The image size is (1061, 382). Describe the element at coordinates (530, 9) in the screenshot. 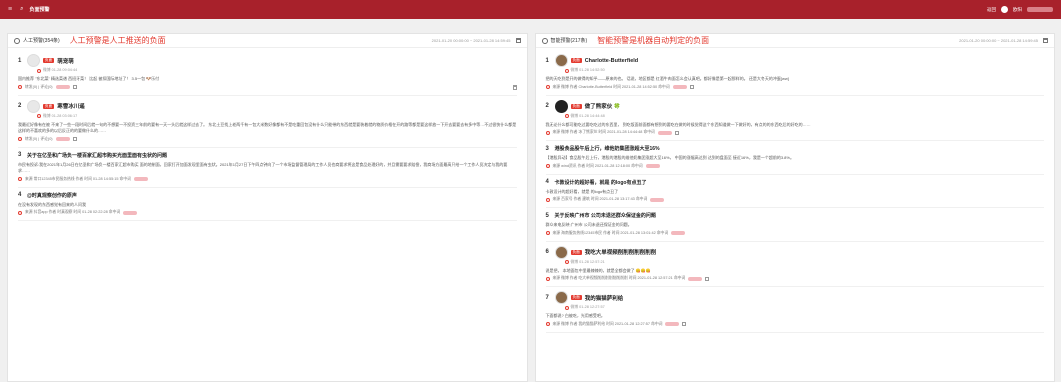

I see `top-bar: ≡ ⌕ 负面预警 返回 欧阳` at that location.